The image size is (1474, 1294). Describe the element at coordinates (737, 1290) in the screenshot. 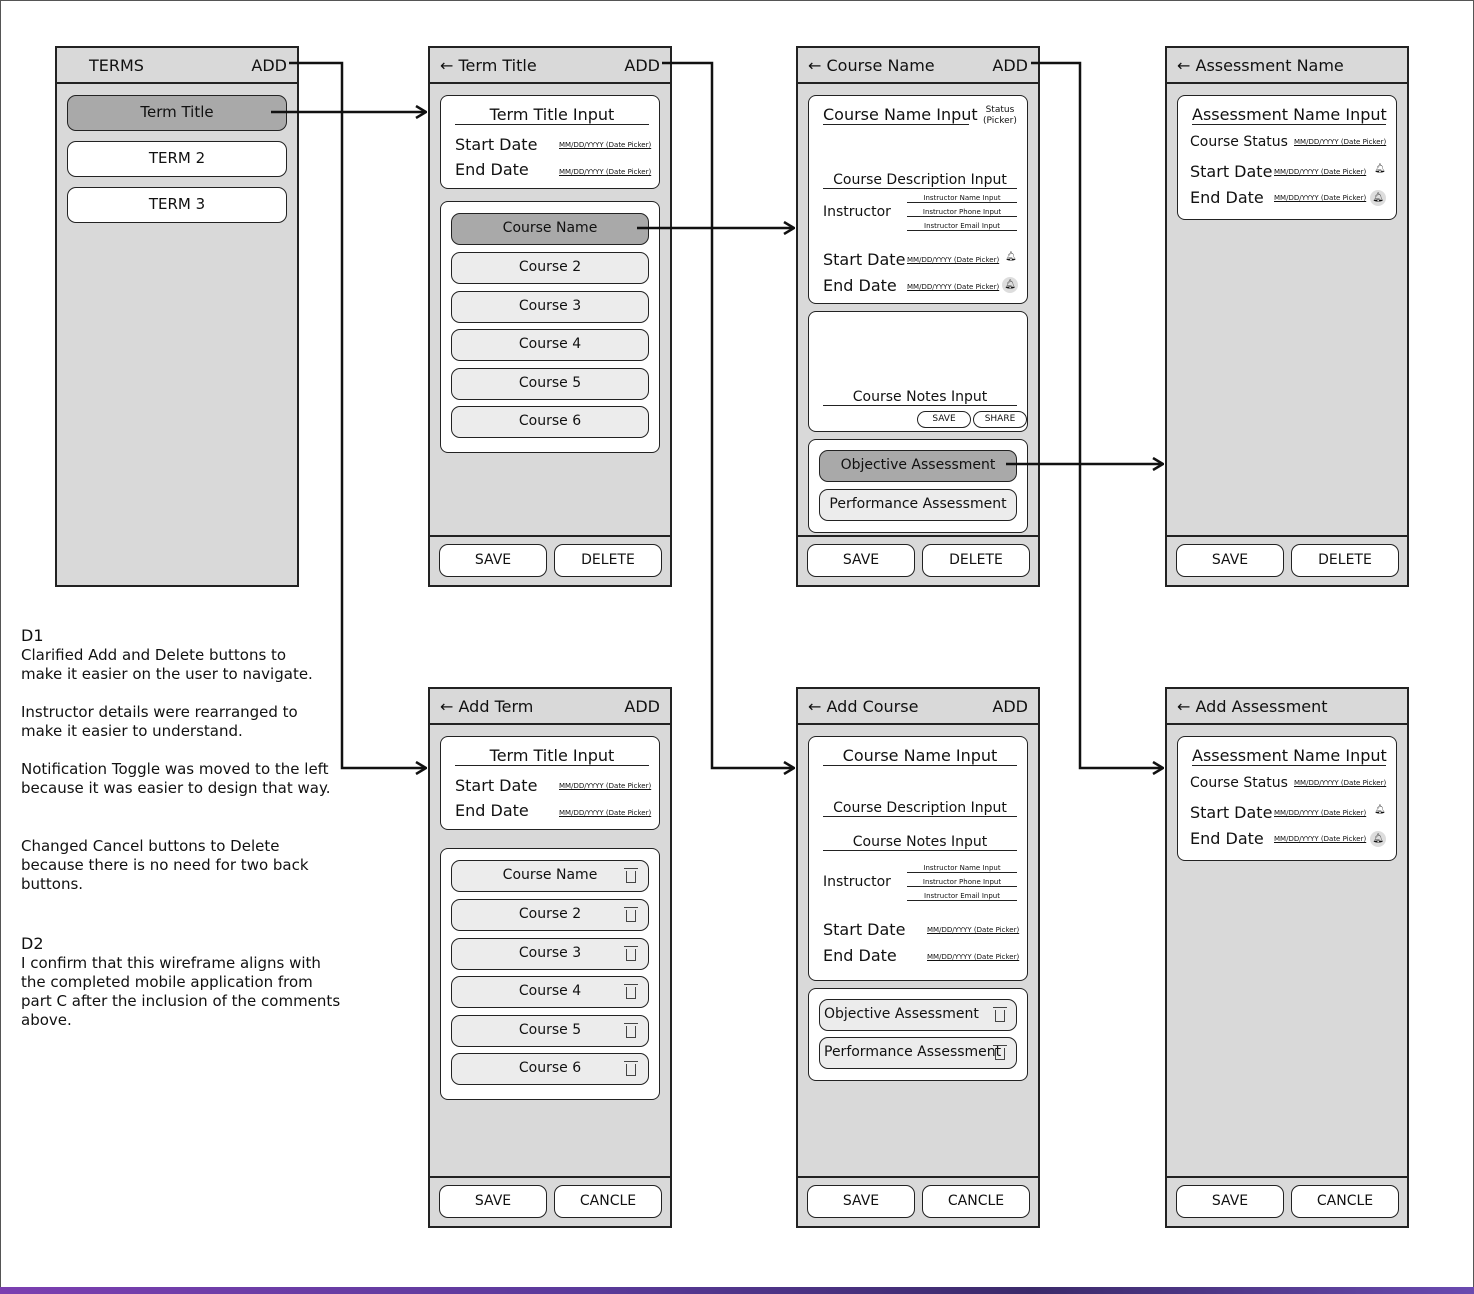

I see `background-strip` at that location.